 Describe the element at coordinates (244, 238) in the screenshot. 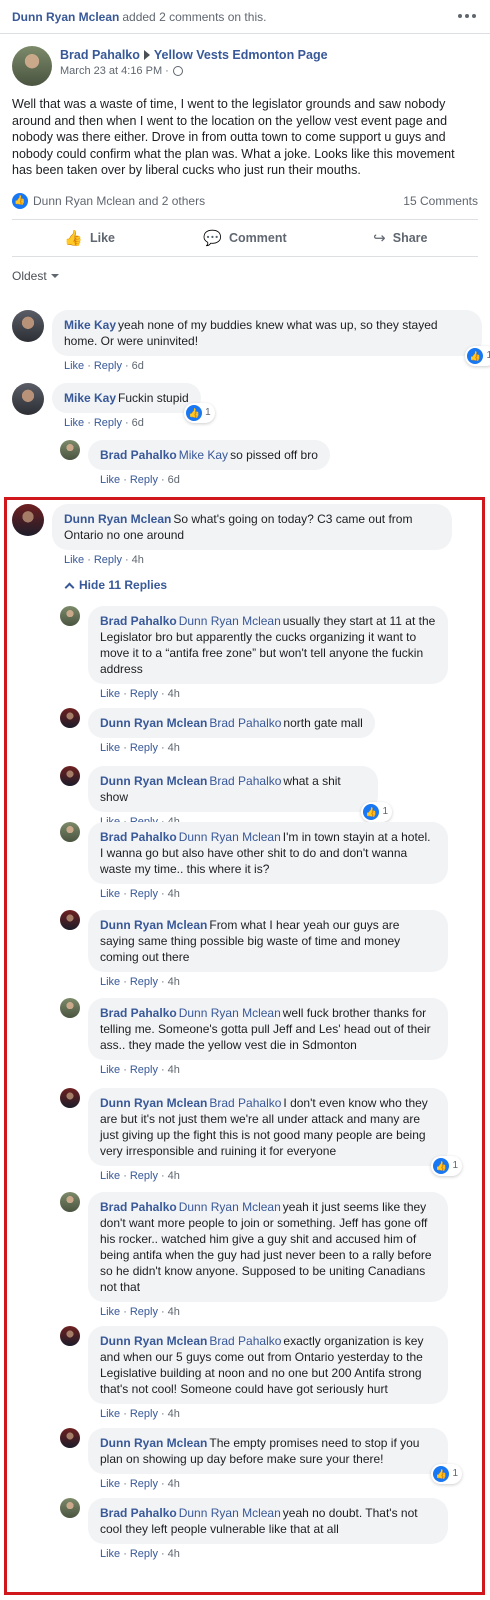

I see `comment-button: 💬 Comment` at that location.